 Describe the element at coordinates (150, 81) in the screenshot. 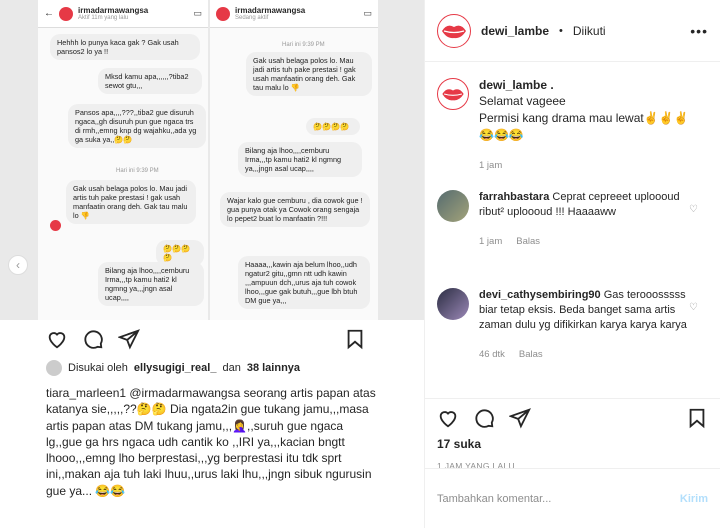

I see `chat-bubble: Mksd kamu apa,,,,,,?tiba2 sewot gtu,,,` at that location.